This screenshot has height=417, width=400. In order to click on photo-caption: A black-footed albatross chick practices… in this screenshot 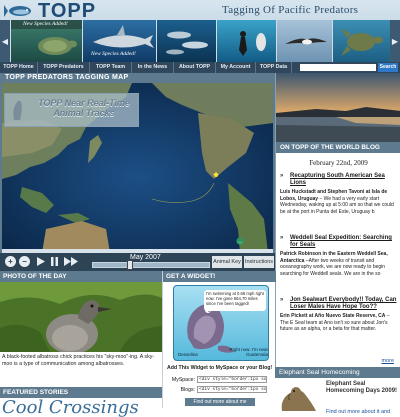, I will do `click(78, 360)`.